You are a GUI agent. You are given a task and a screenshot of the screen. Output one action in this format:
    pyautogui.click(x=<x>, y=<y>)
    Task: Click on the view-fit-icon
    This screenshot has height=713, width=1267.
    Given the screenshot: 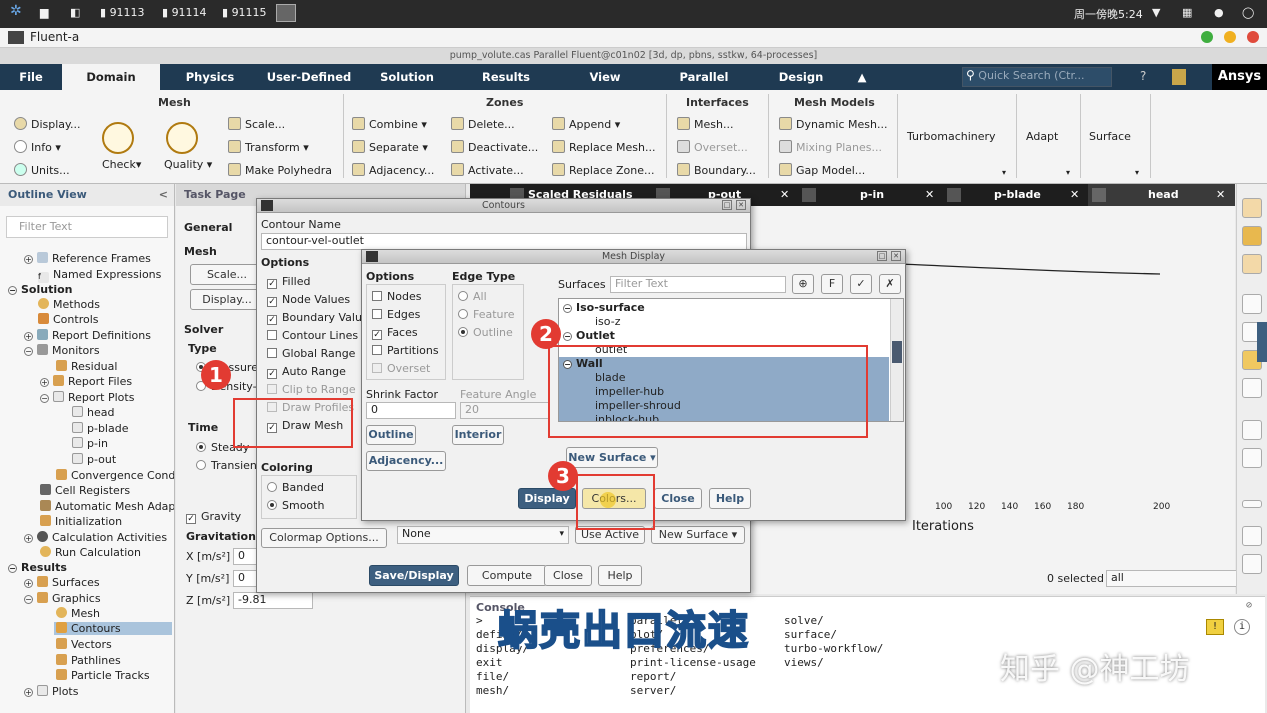 What is the action you would take?
    pyautogui.click(x=1252, y=208)
    